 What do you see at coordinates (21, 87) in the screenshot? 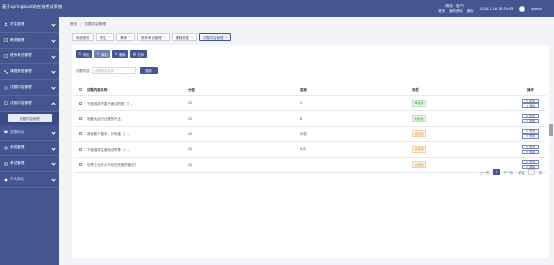
I see `sidebar-item-label: 试题内容管理` at bounding box center [21, 87].